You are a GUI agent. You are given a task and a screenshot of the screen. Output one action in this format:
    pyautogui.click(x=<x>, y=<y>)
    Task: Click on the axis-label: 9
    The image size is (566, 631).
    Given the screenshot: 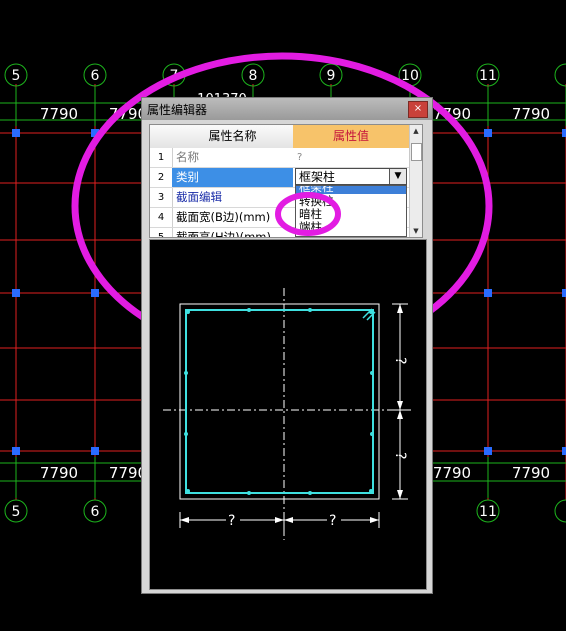 What is the action you would take?
    pyautogui.click(x=331, y=76)
    